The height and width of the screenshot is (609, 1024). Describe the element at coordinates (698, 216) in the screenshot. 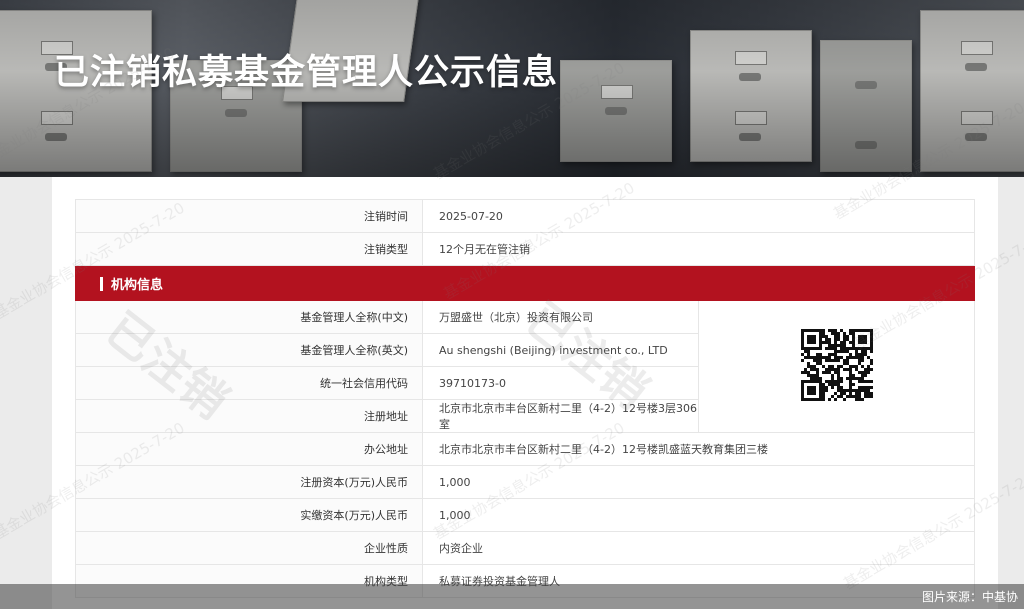

I see `row-value: 2025-07-20` at that location.